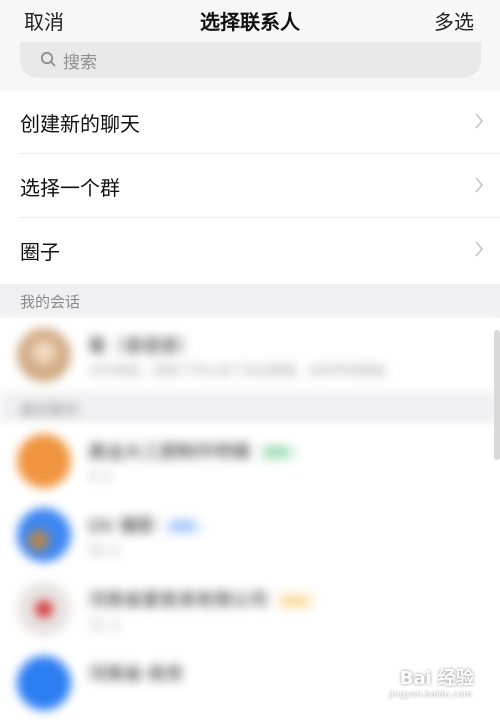 This screenshot has width=500, height=720. I want to click on contact-subtitle: 11 人, so click(105, 625).